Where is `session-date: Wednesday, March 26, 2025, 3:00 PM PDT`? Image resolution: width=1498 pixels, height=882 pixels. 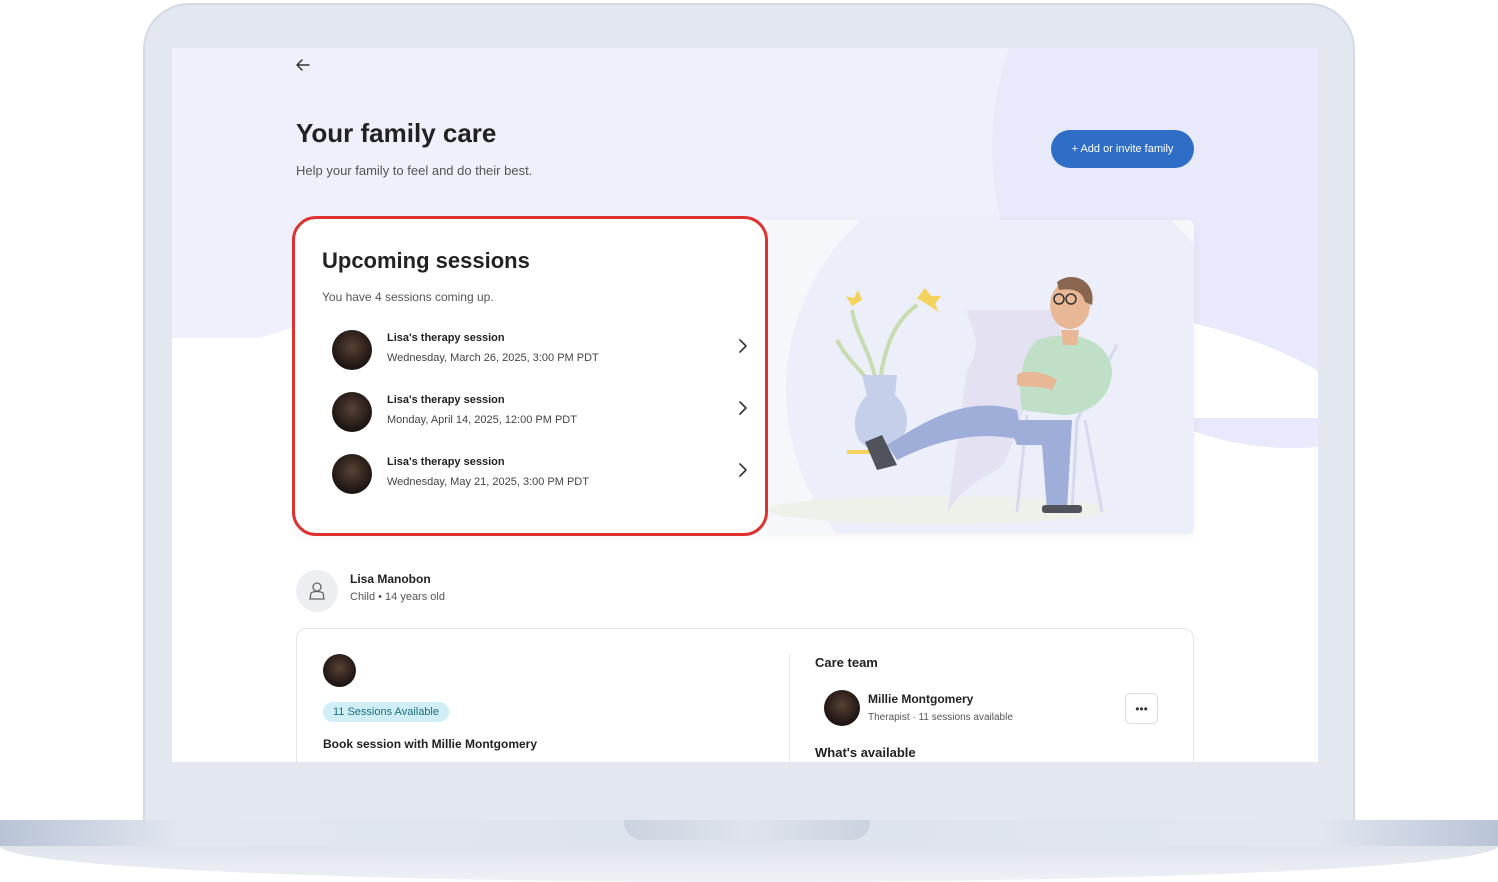
session-date: Wednesday, March 26, 2025, 3:00 PM PDT is located at coordinates (493, 358).